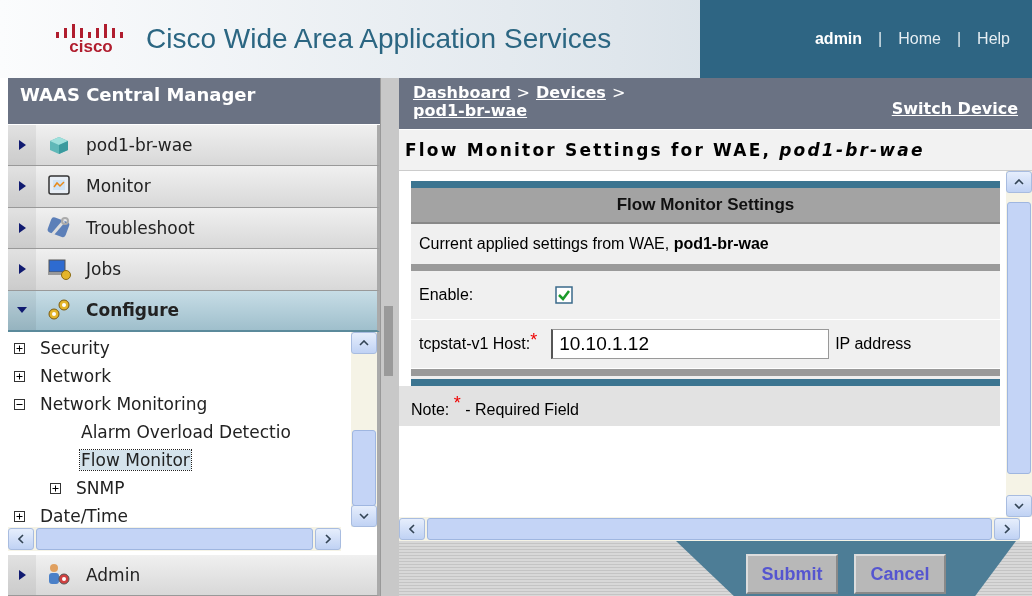 The image size is (1032, 596). Describe the element at coordinates (462, 93) in the screenshot. I see `breadcrumb-link: Dashboard` at that location.